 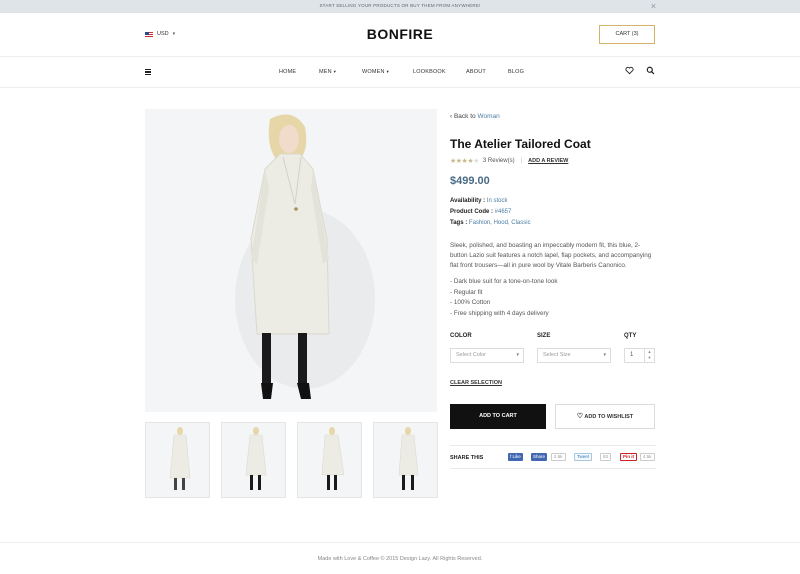 I want to click on product-tags: Tags : Fashion, Hood, Classic, so click(x=490, y=223).